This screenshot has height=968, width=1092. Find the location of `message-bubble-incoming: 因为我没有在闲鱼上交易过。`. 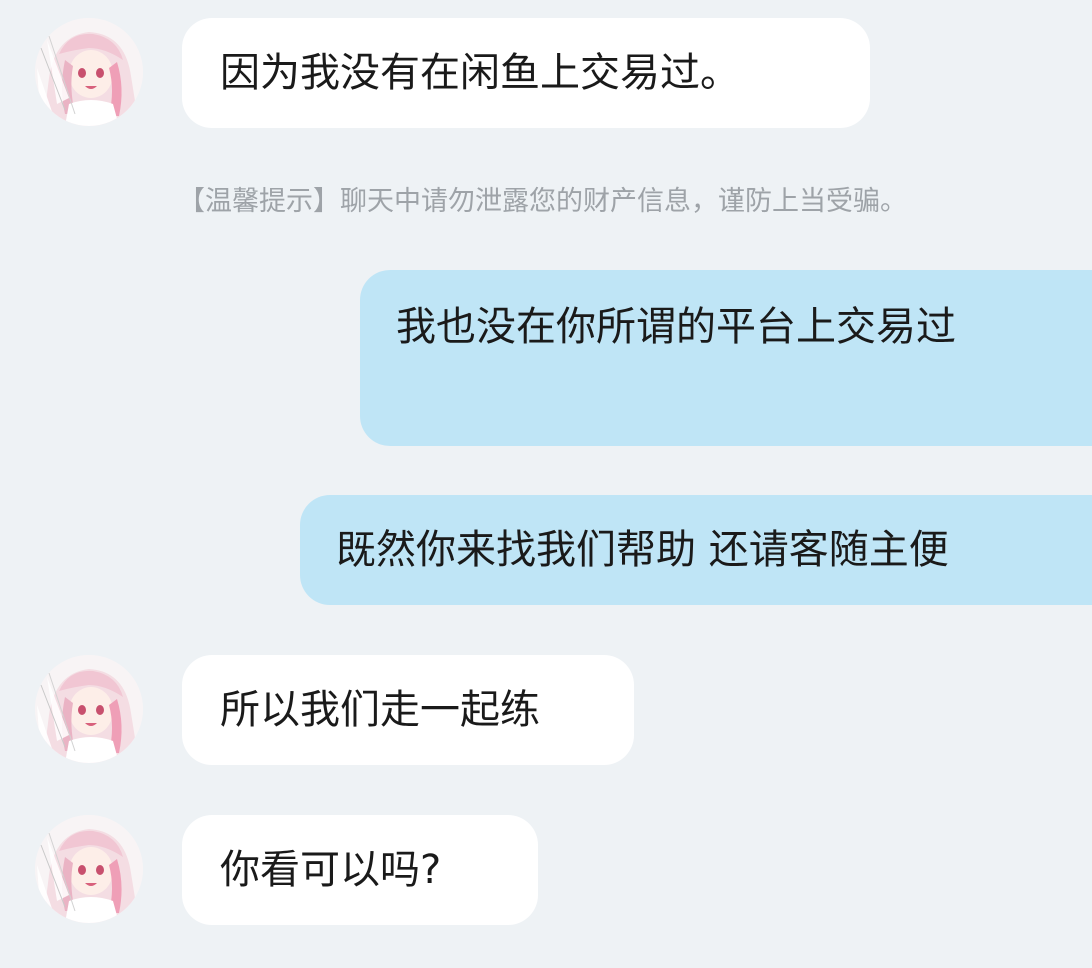

message-bubble-incoming: 因为我没有在闲鱼上交易过。 is located at coordinates (526, 73).